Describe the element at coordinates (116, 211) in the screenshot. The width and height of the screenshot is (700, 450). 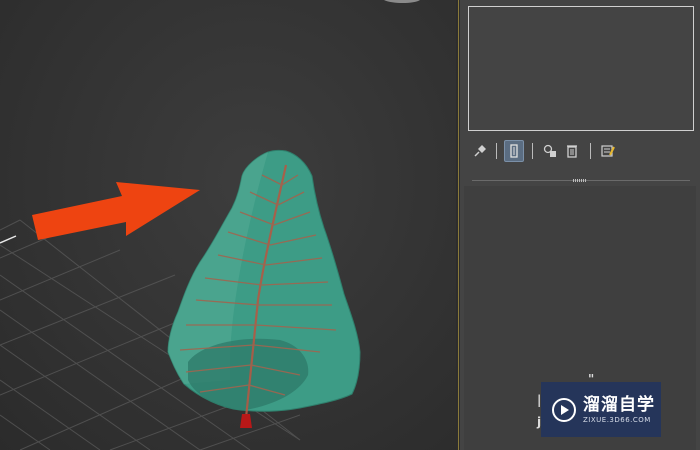
I see `annotation-arrow` at that location.